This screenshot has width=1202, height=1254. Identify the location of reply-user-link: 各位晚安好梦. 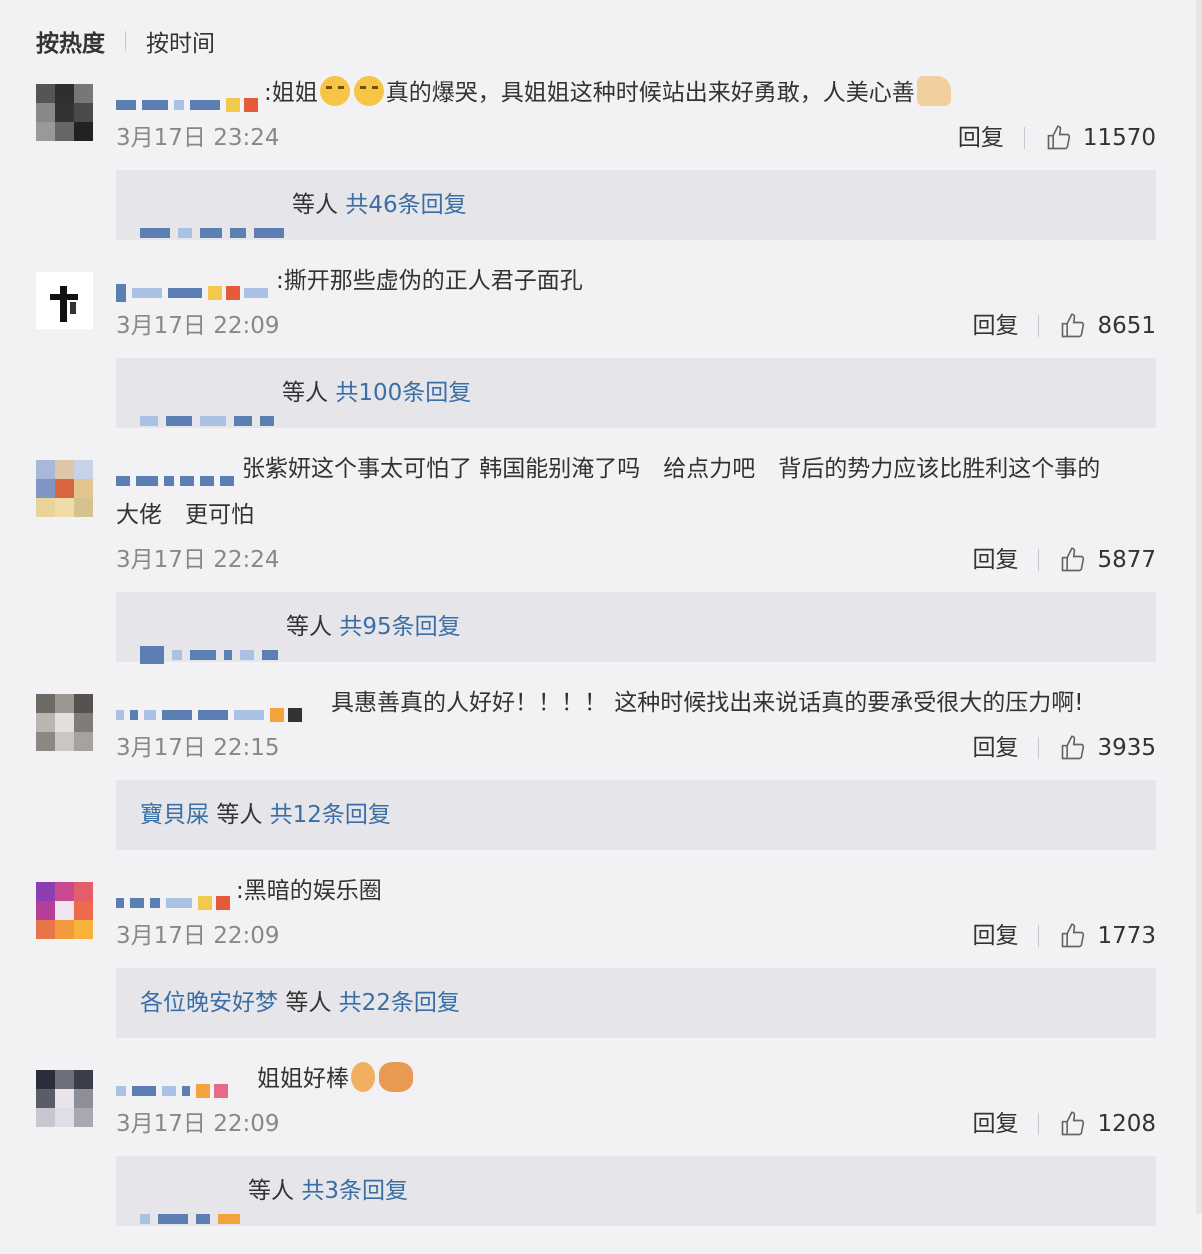
(209, 1003).